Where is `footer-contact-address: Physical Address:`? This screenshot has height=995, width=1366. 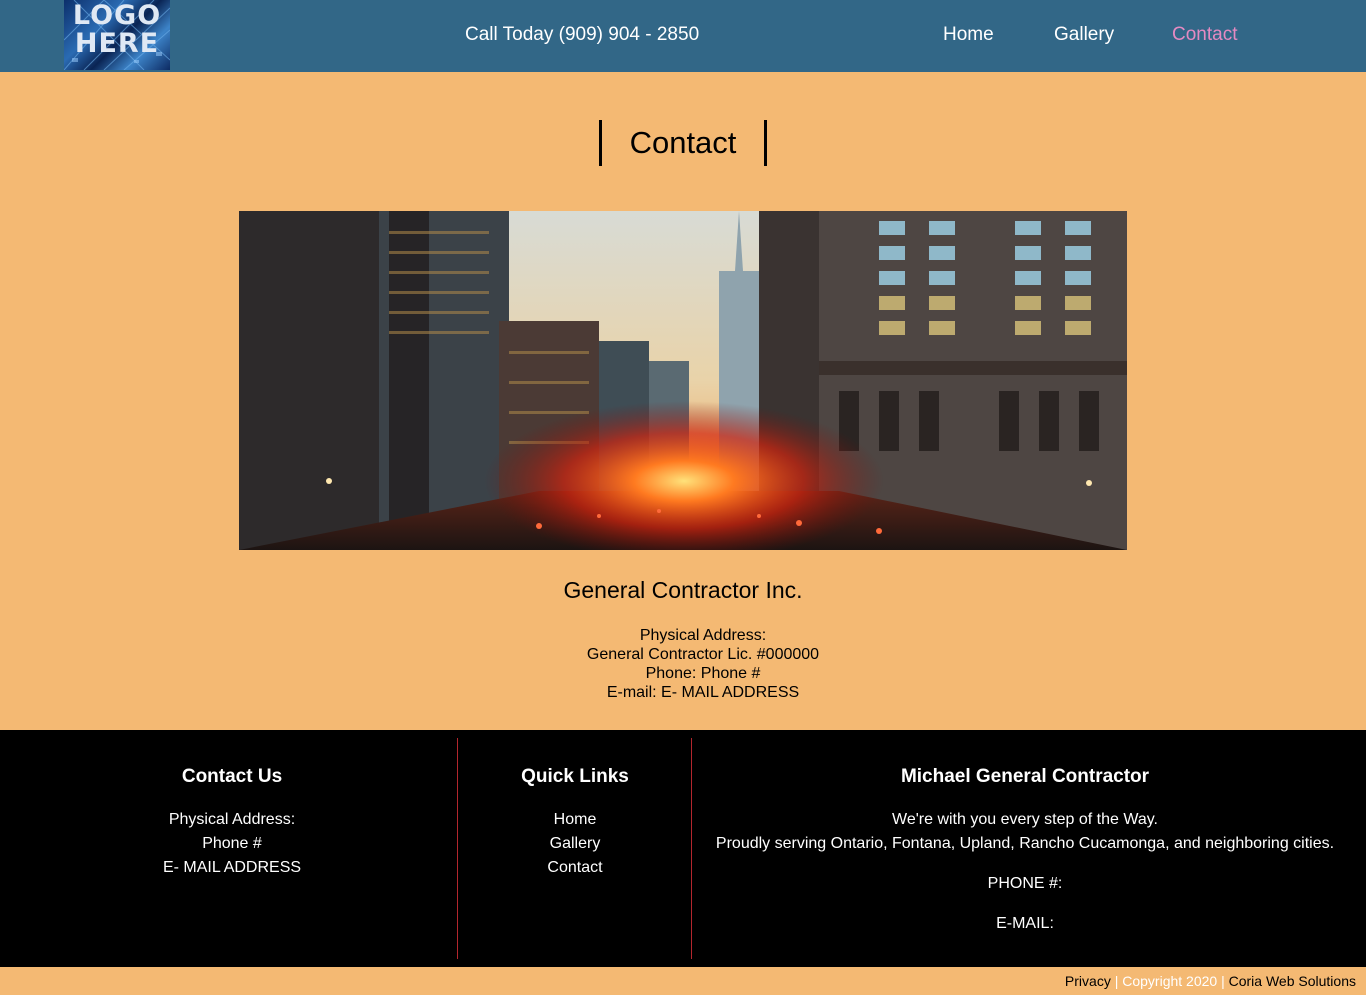 footer-contact-address: Physical Address: is located at coordinates (232, 819).